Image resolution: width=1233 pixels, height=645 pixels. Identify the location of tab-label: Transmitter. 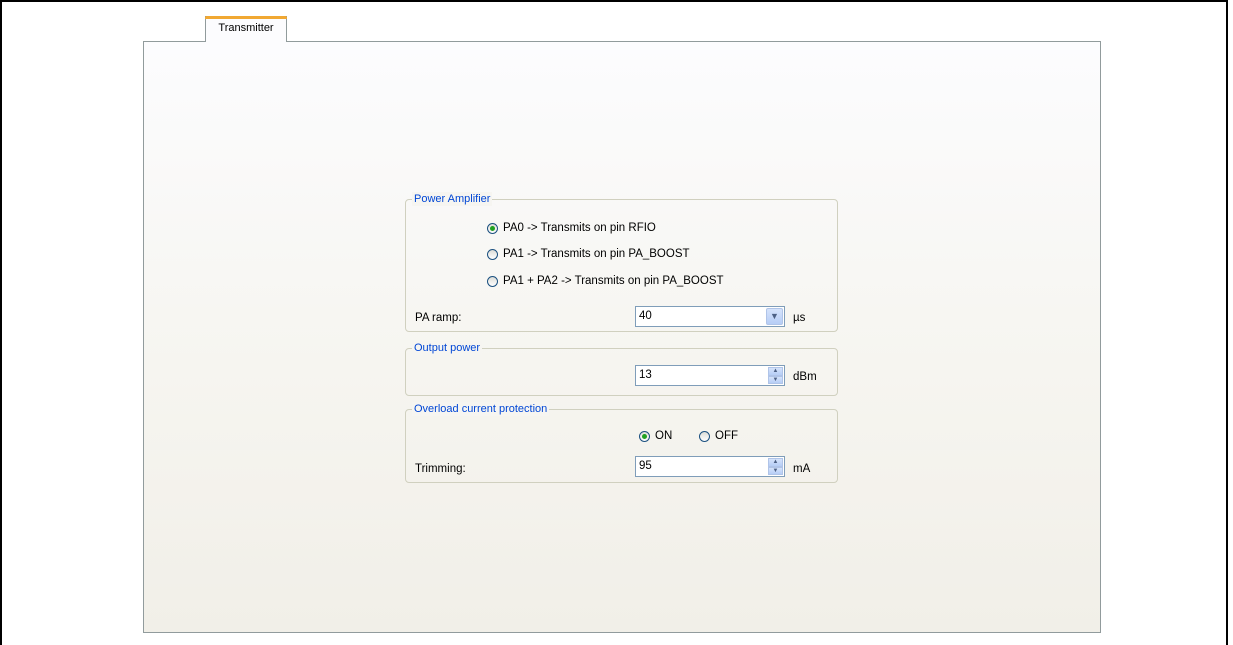
(246, 28).